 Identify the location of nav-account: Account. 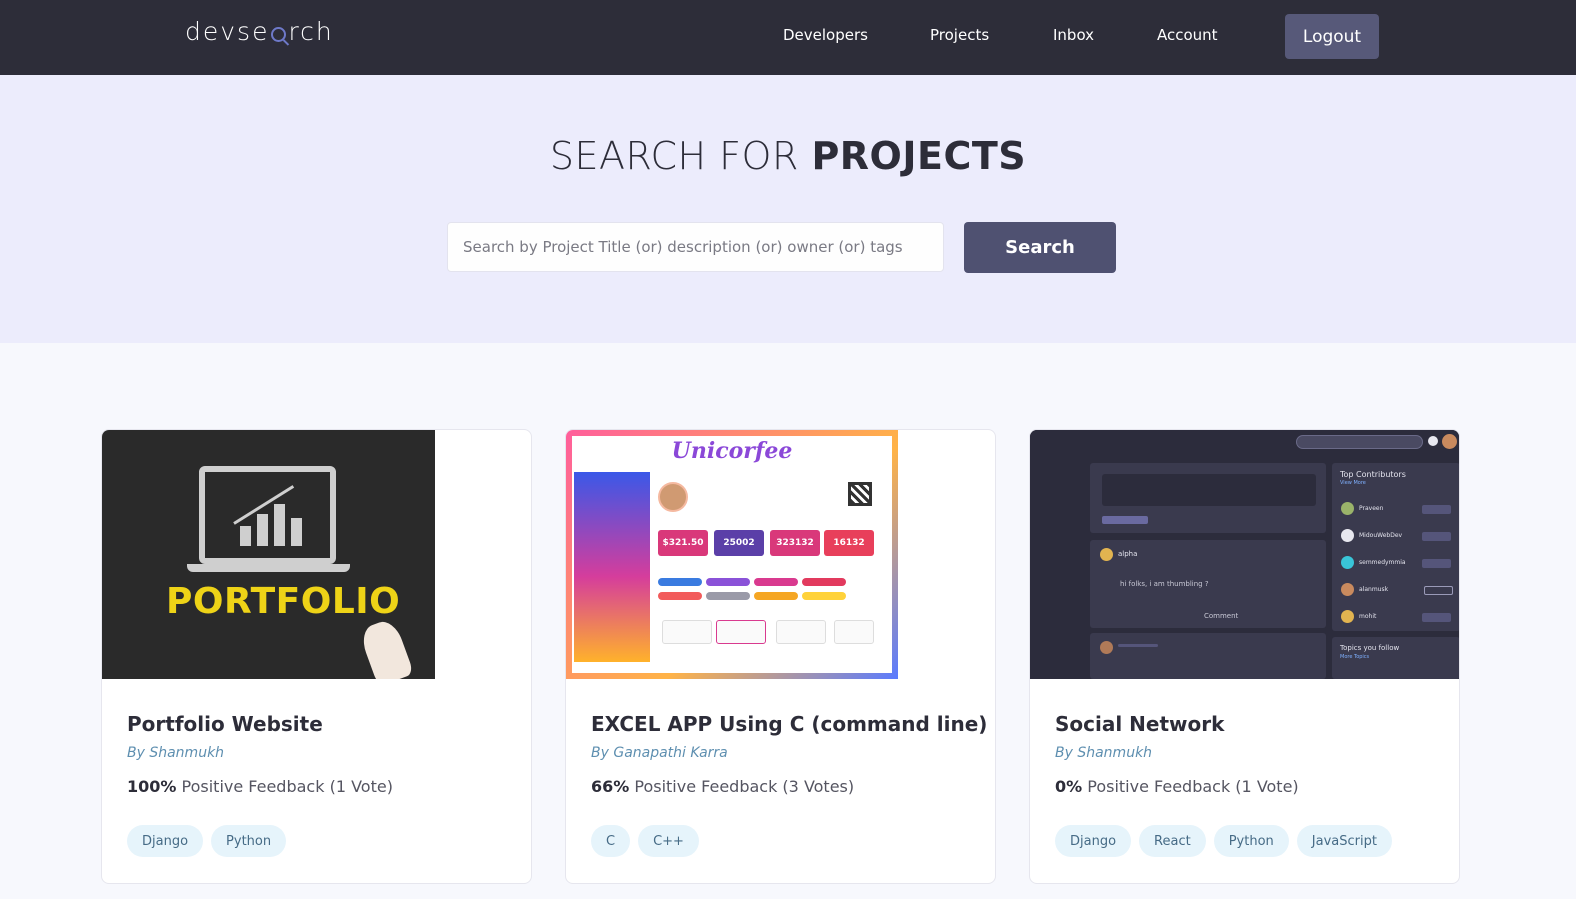
(1187, 35).